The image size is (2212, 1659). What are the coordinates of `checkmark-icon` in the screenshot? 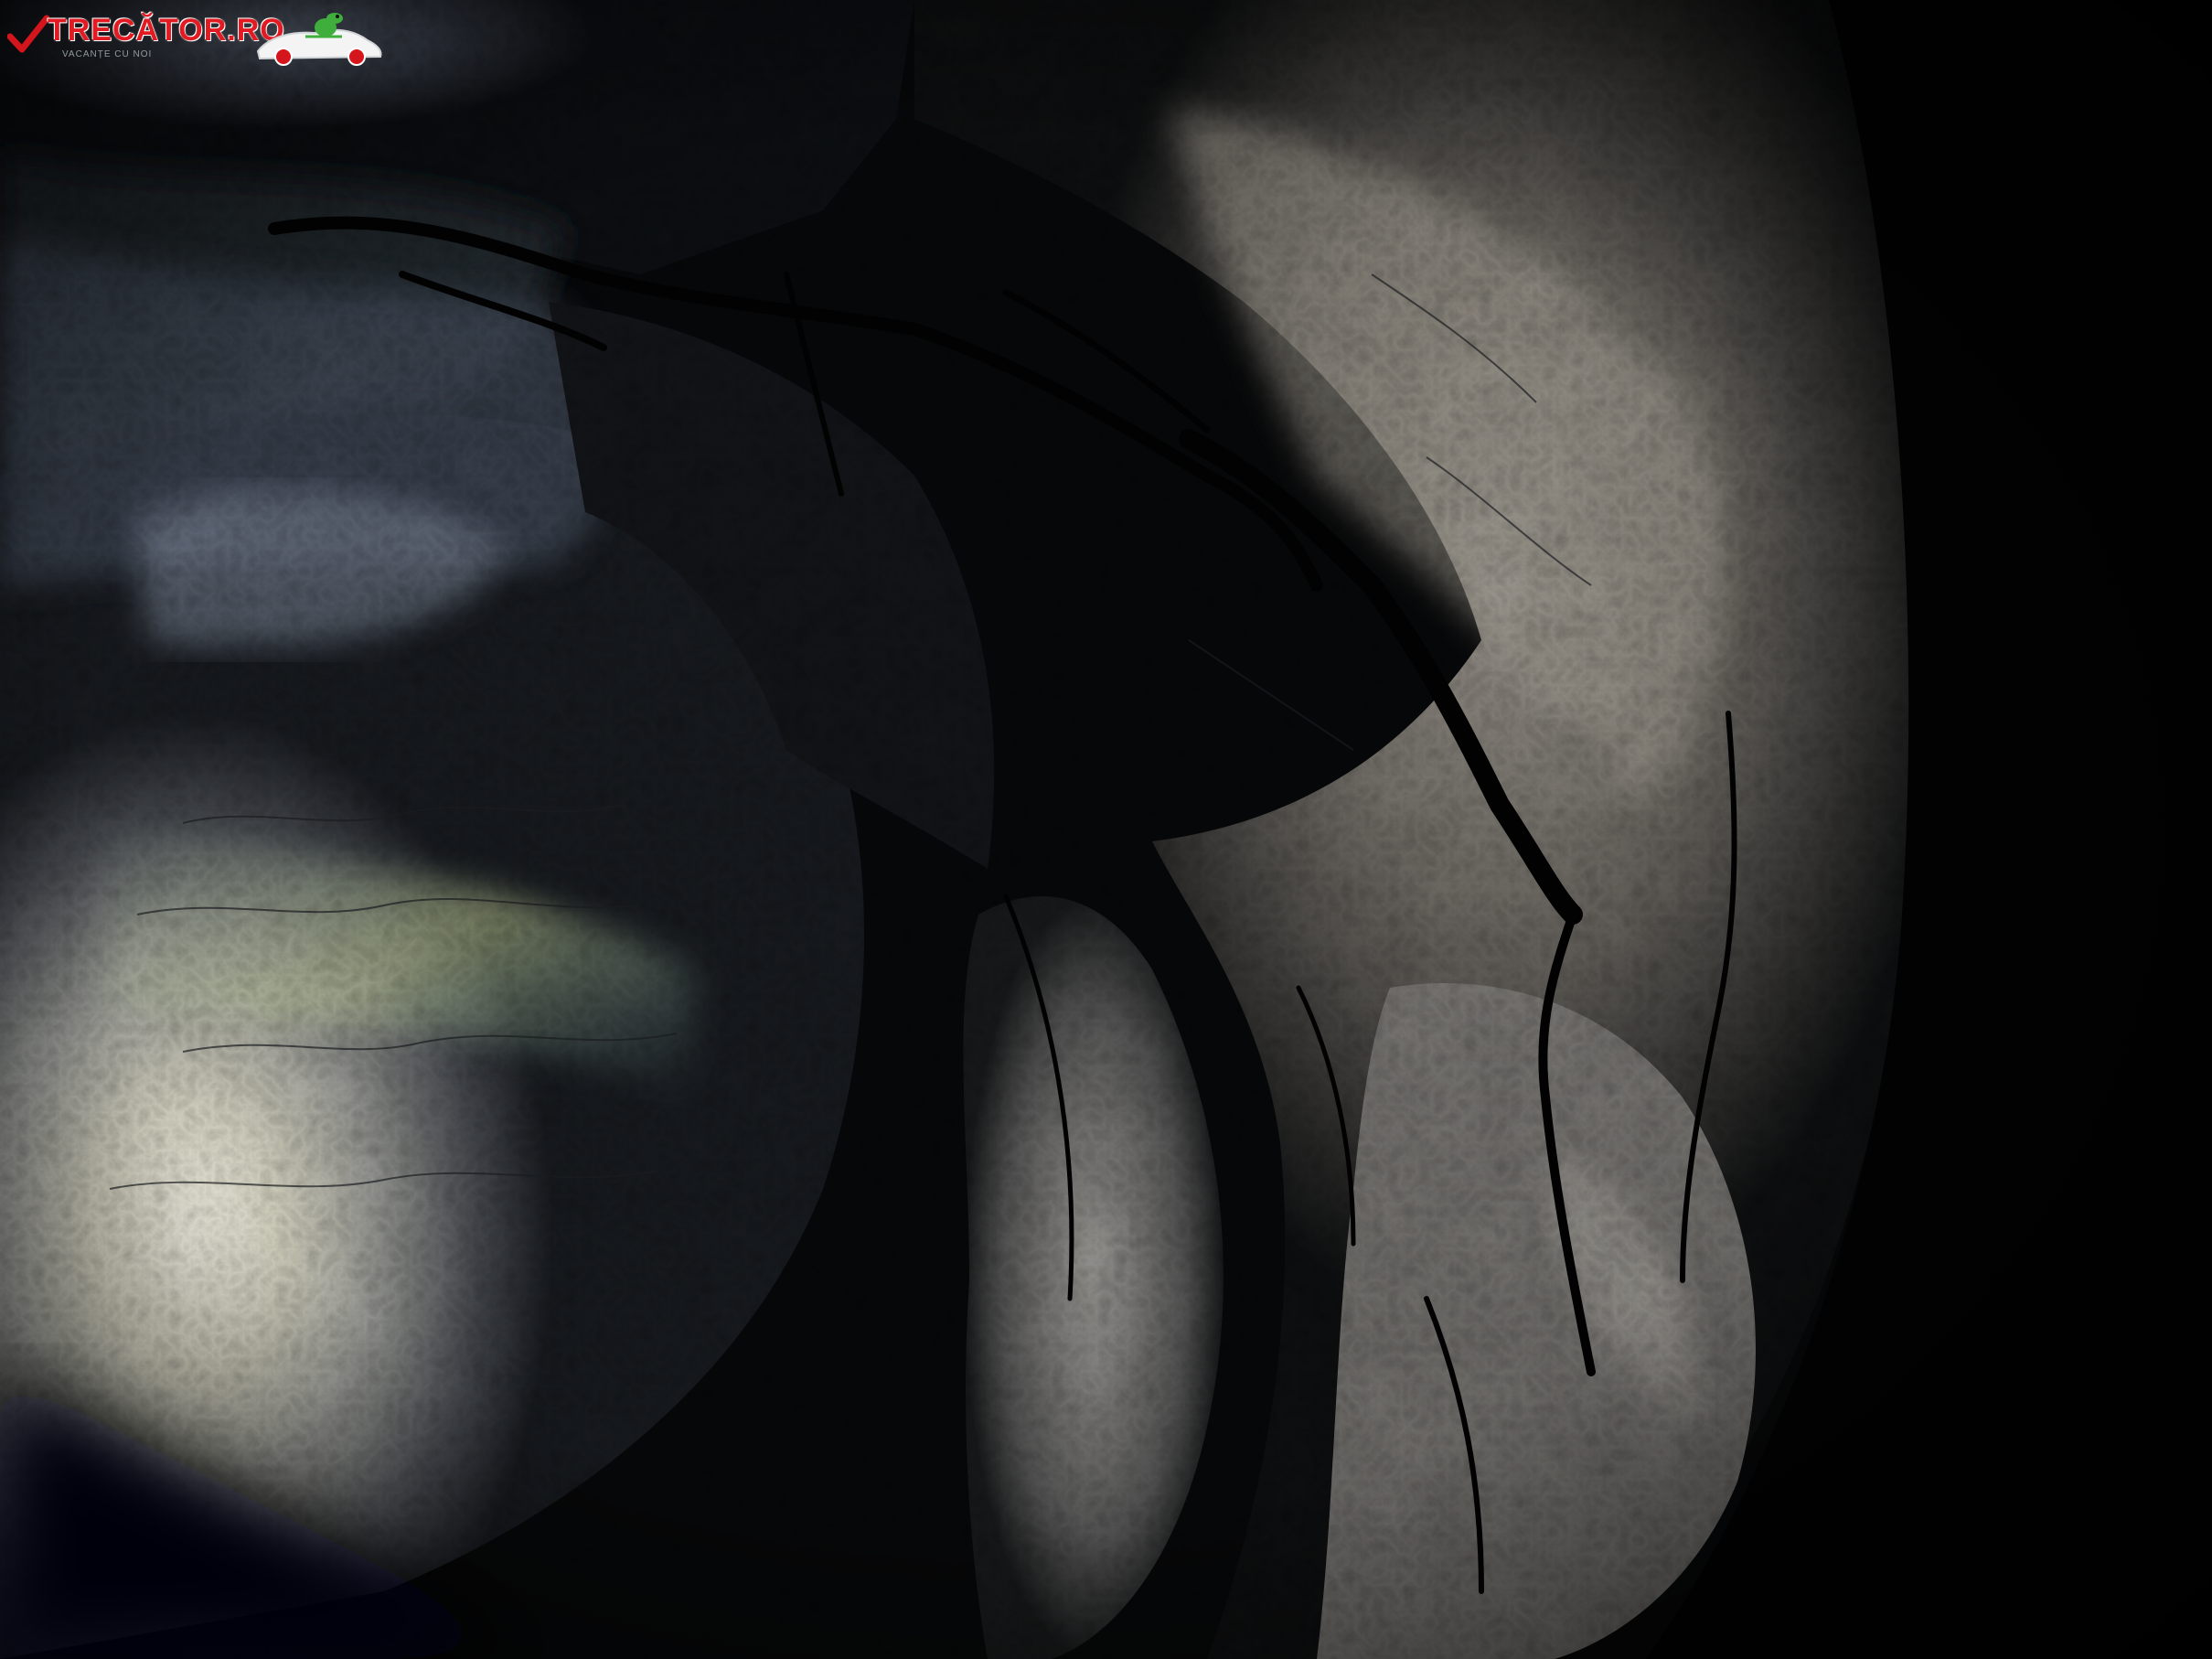 It's located at (28, 34).